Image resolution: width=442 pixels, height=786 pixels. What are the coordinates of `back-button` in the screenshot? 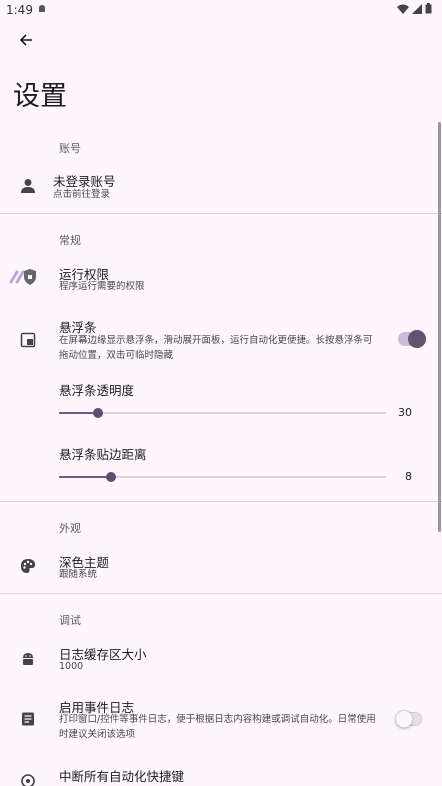 It's located at (26, 42).